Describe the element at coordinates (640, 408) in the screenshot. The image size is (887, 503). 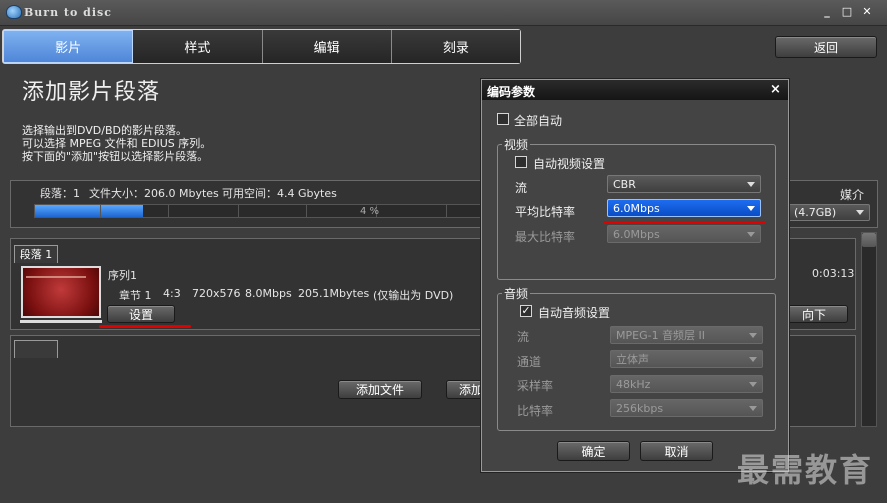
I see `audio-bitrate-value: 256kbps` at that location.